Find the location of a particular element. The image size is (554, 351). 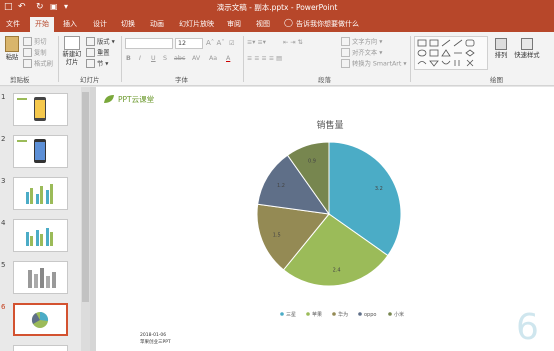

data-label: 1.5 is located at coordinates (277, 236).